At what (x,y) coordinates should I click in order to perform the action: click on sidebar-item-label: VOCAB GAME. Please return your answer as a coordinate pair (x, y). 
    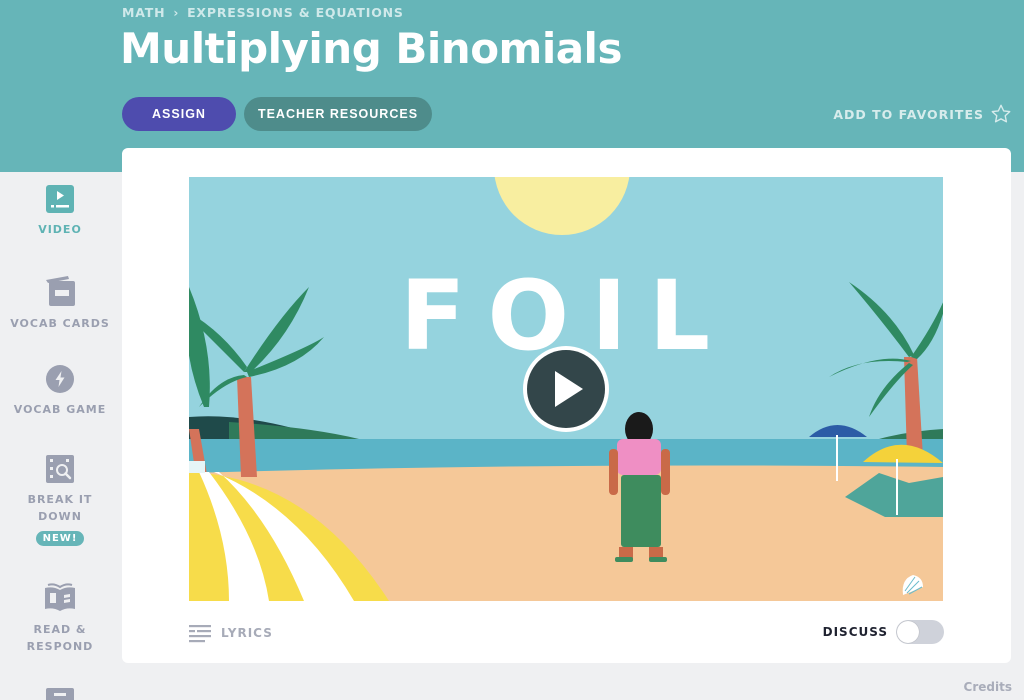
    Looking at the image, I should click on (60, 409).